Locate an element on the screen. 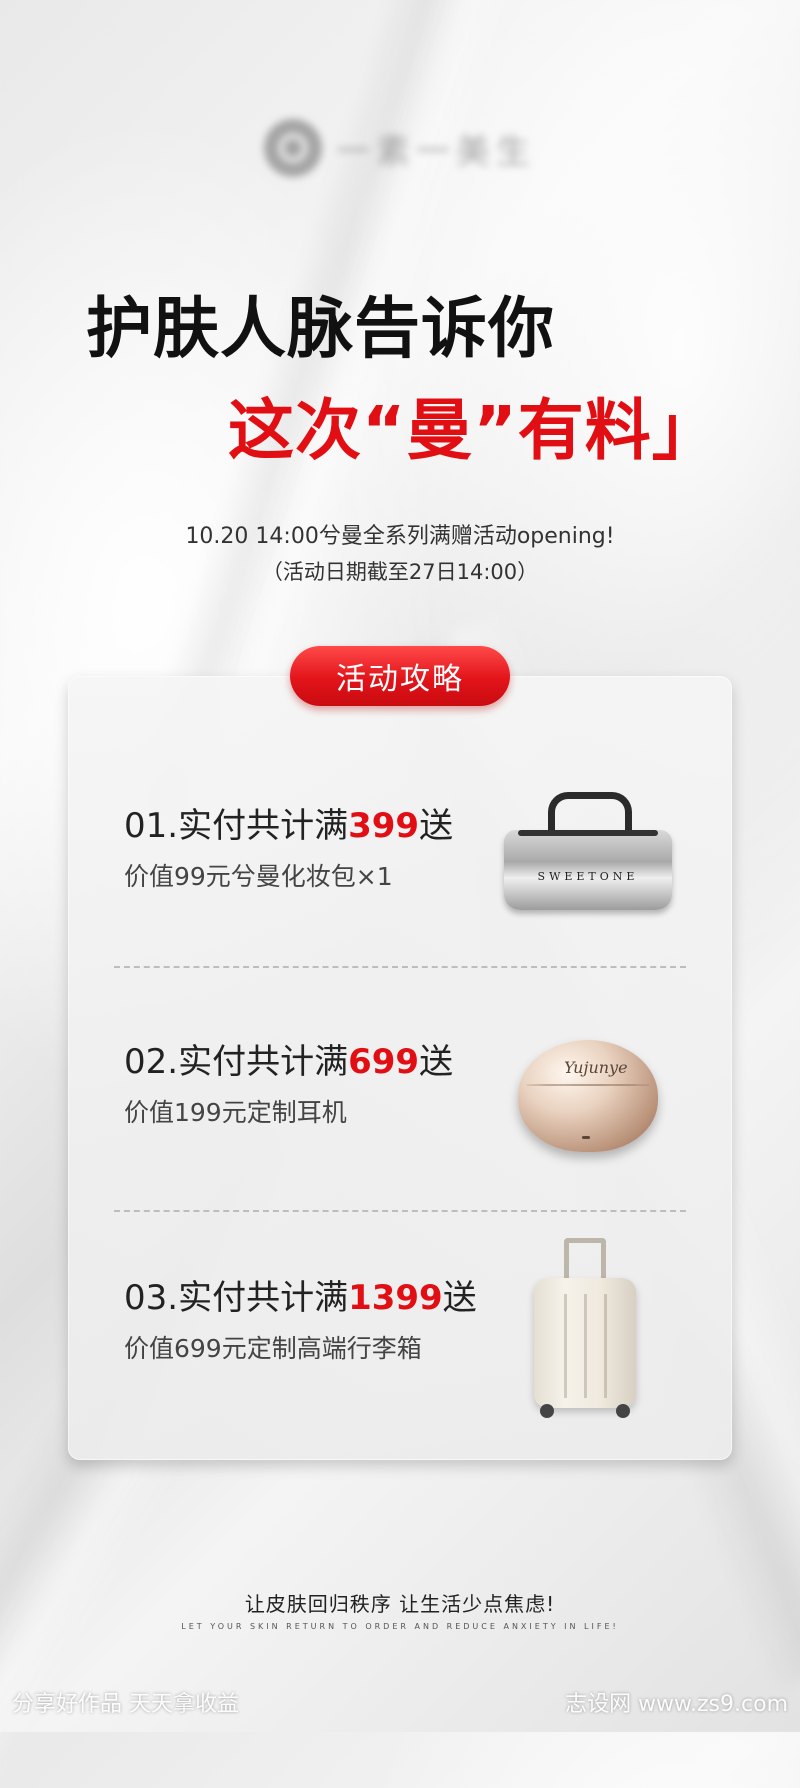 The image size is (800, 1788). offer-amount: 1399 is located at coordinates (395, 1298).